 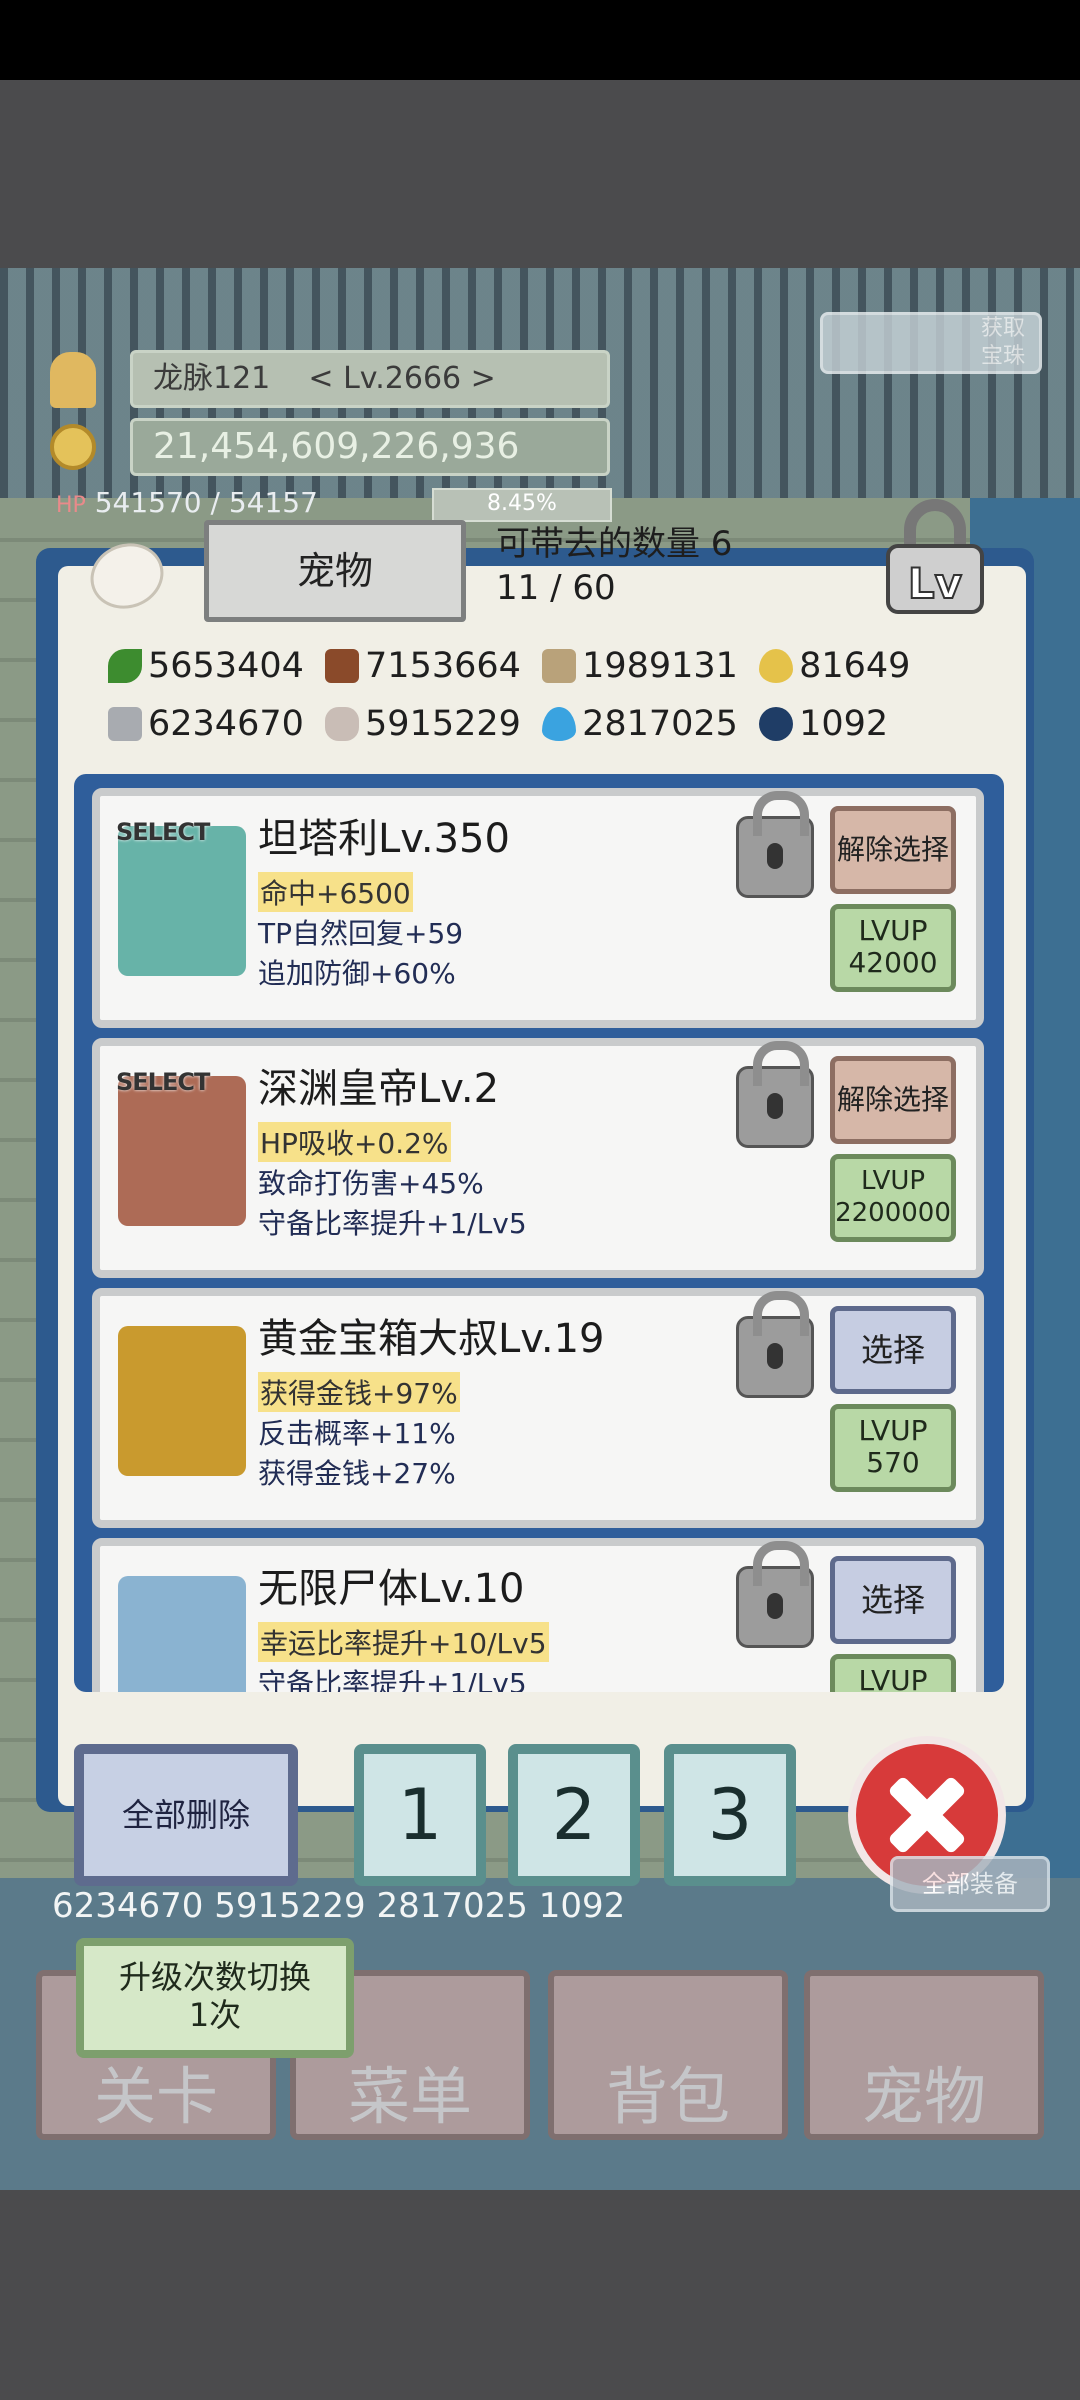 I want to click on upgrade-count-label: 升级次数切换, so click(x=214, y=1977).